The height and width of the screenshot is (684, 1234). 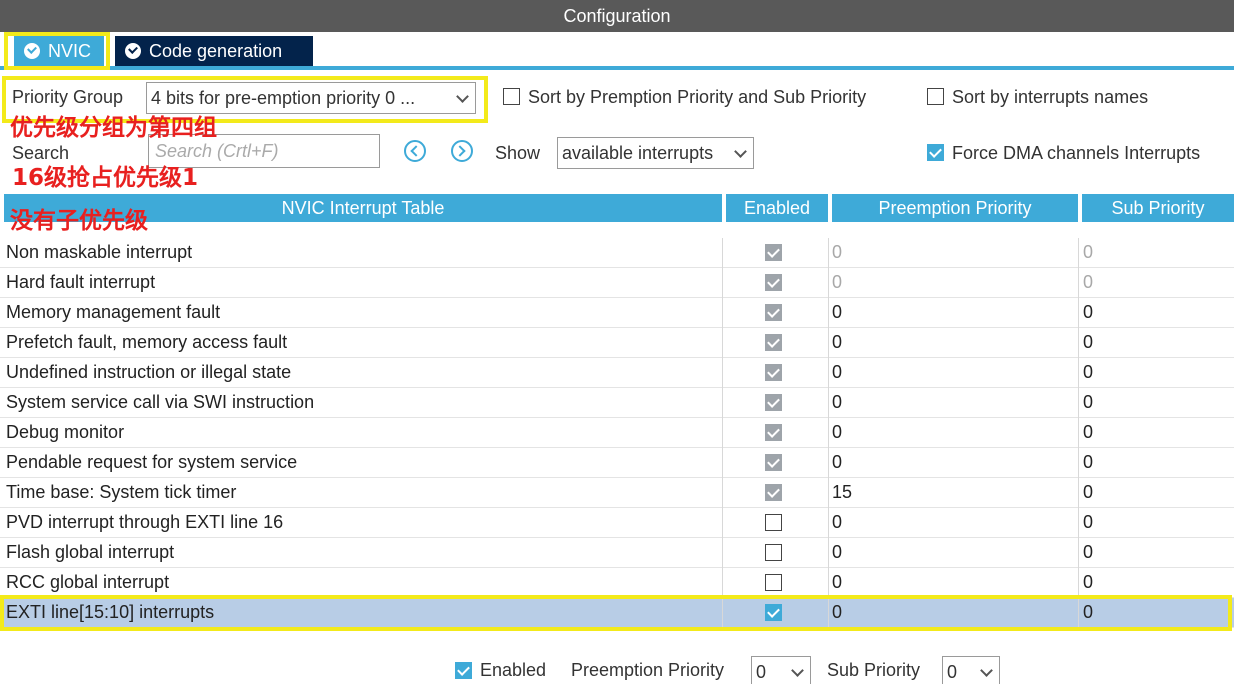 I want to click on header-enabled: Enabled, so click(x=777, y=208).